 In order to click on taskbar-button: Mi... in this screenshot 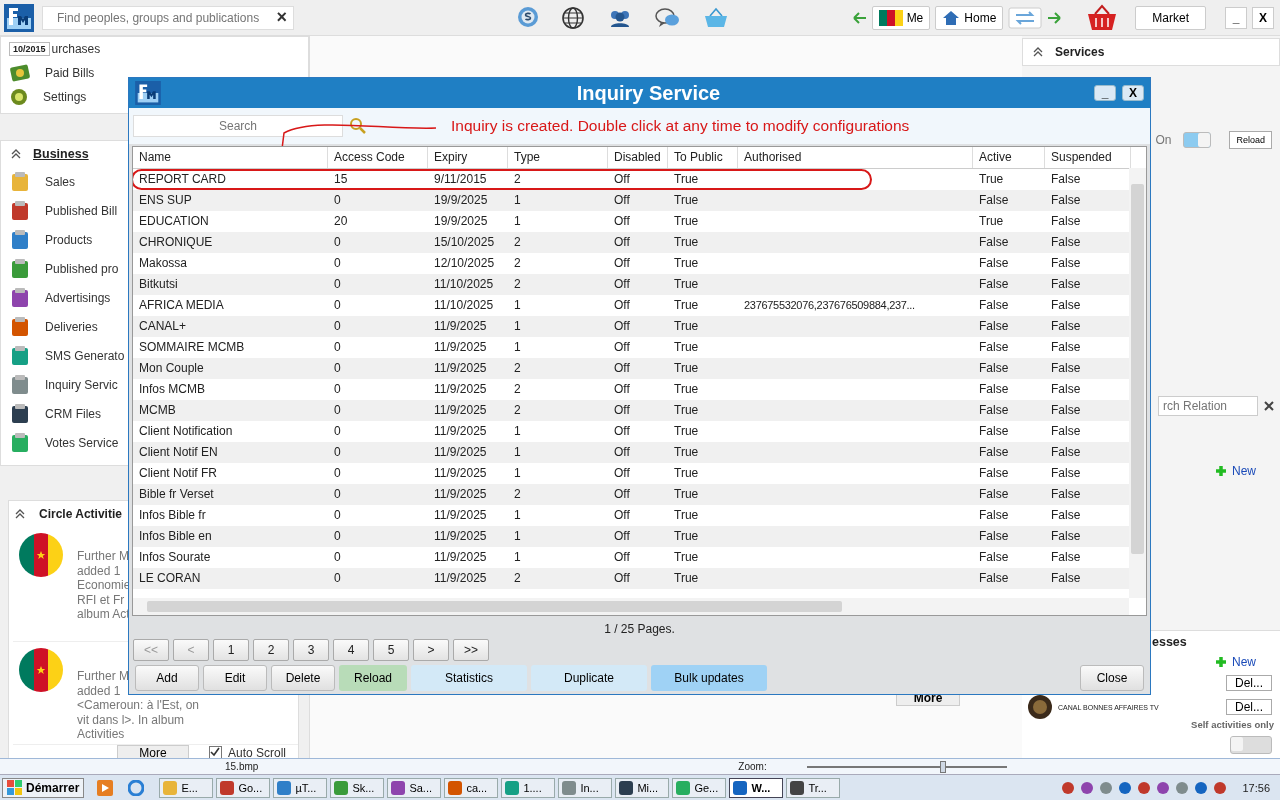, I will do `click(642, 787)`.